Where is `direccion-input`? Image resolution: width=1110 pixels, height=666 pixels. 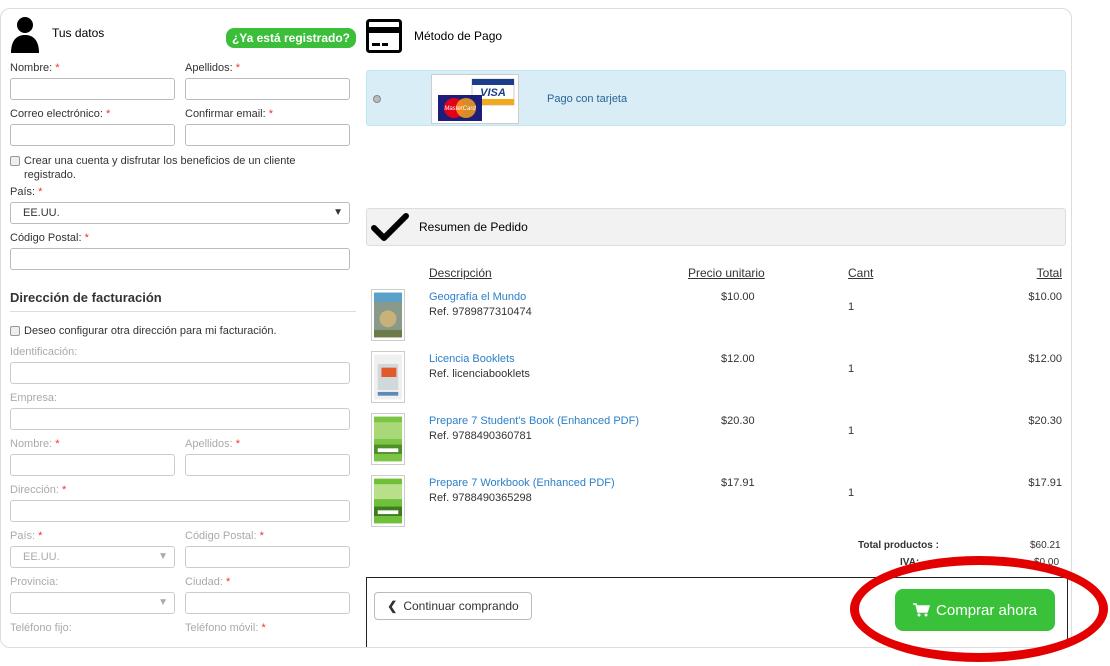
direccion-input is located at coordinates (180, 511).